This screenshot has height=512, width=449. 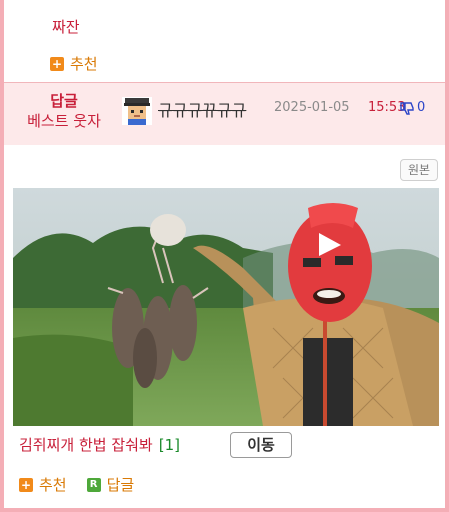 What do you see at coordinates (419, 170) in the screenshot?
I see `original-image-button: 원본` at bounding box center [419, 170].